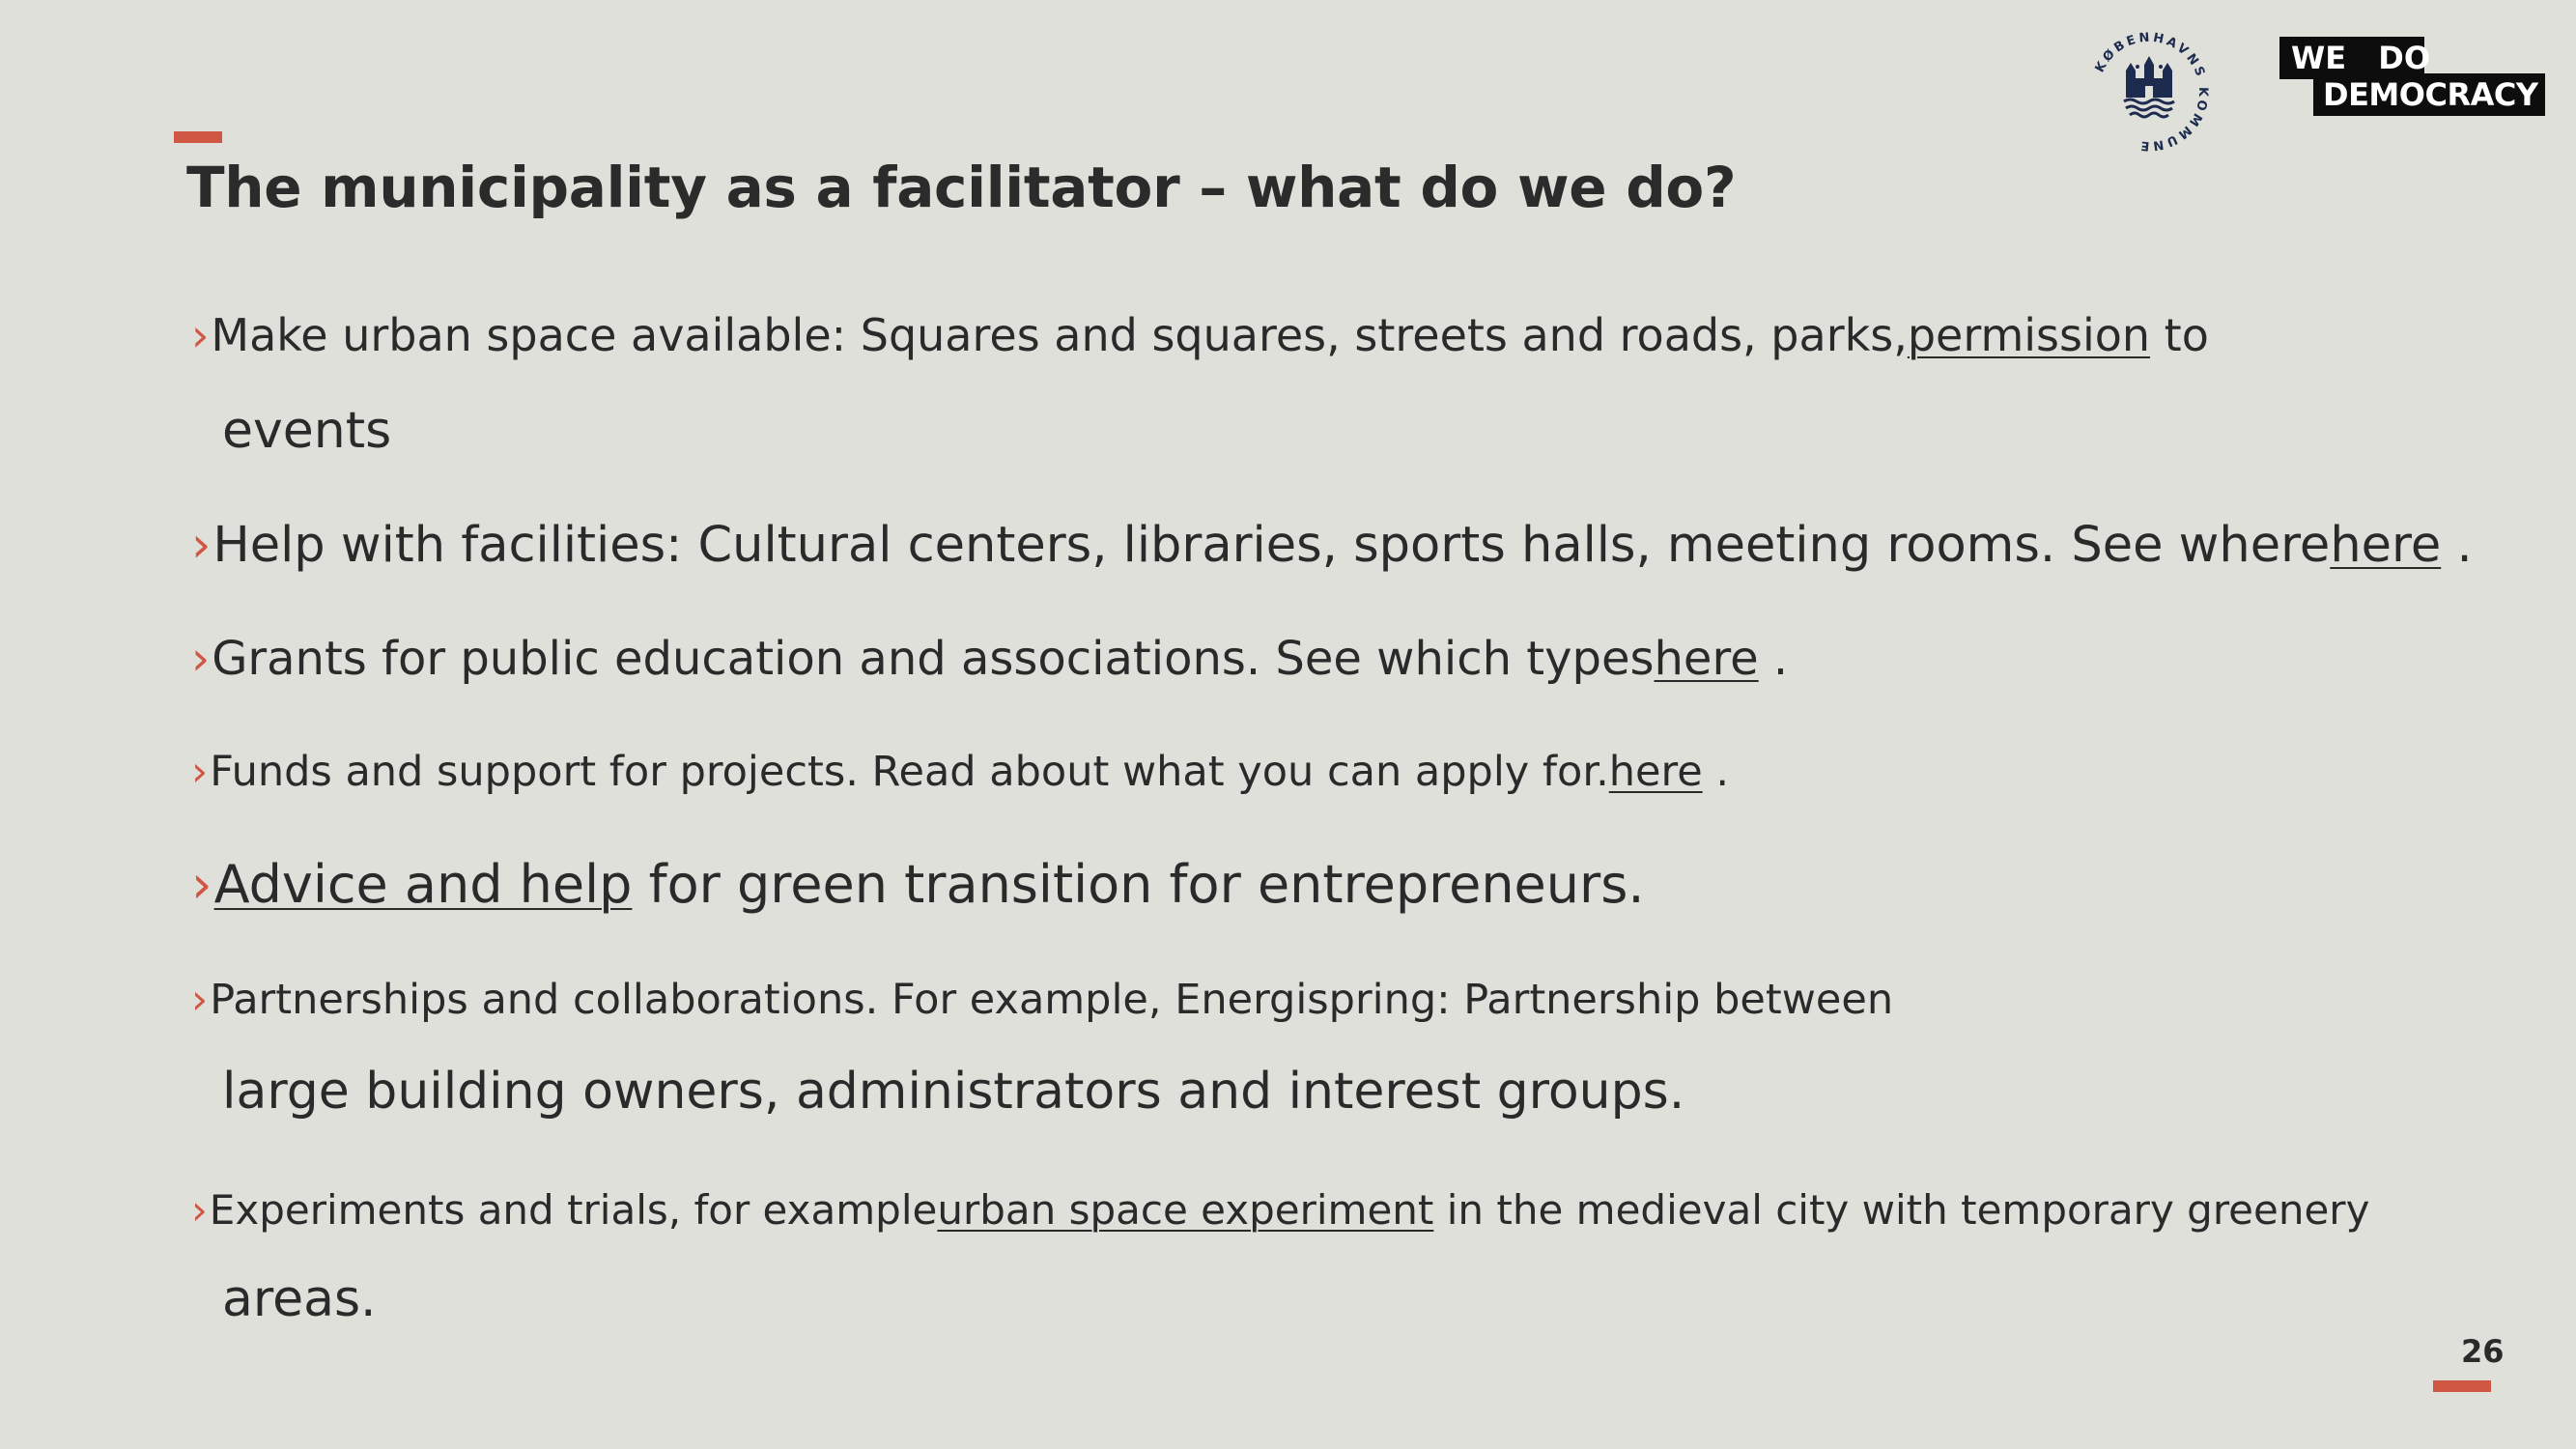  I want to click on title-accent-bar, so click(198, 137).